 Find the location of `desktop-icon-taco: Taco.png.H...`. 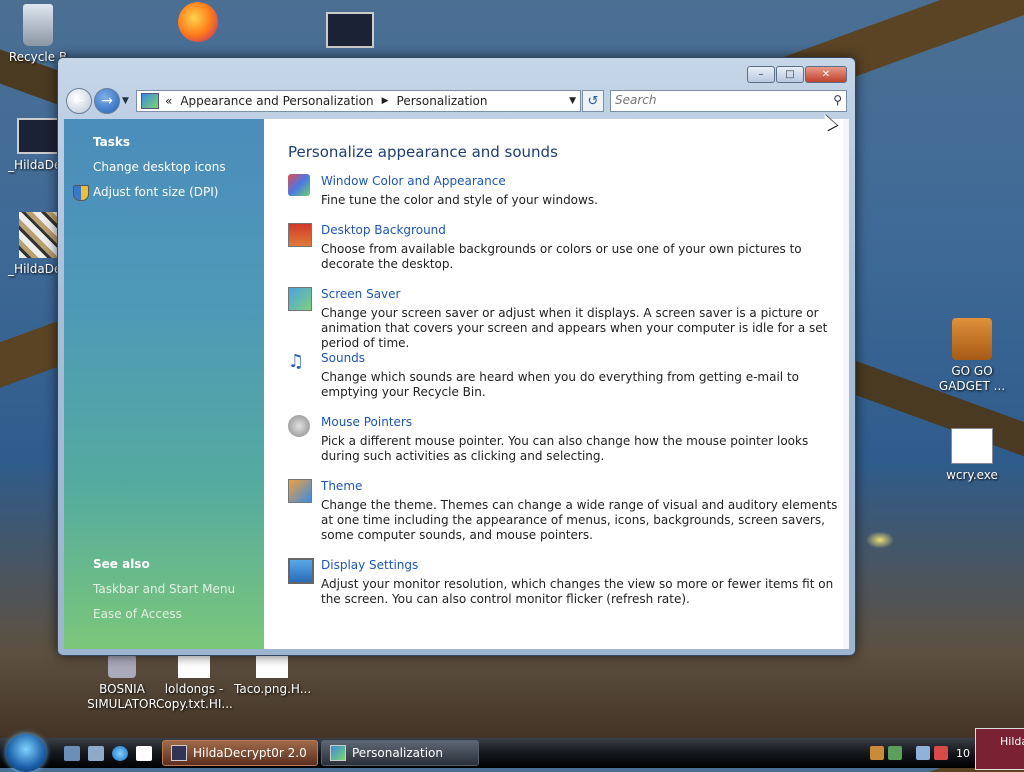

desktop-icon-taco: Taco.png.H... is located at coordinates (273, 675).